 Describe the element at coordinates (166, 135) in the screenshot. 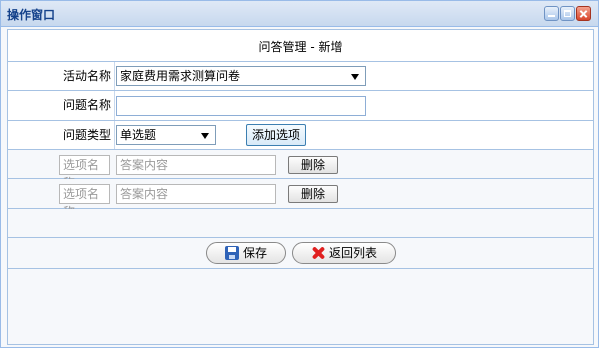

I see `question-type-select: 单选题` at that location.